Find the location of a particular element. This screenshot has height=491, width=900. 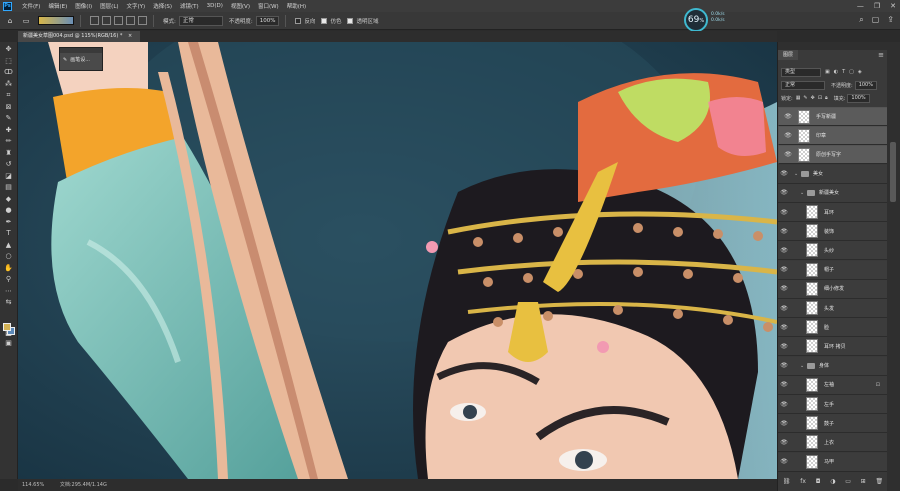

performance-gauge: 69% is located at coordinates (696, 20).